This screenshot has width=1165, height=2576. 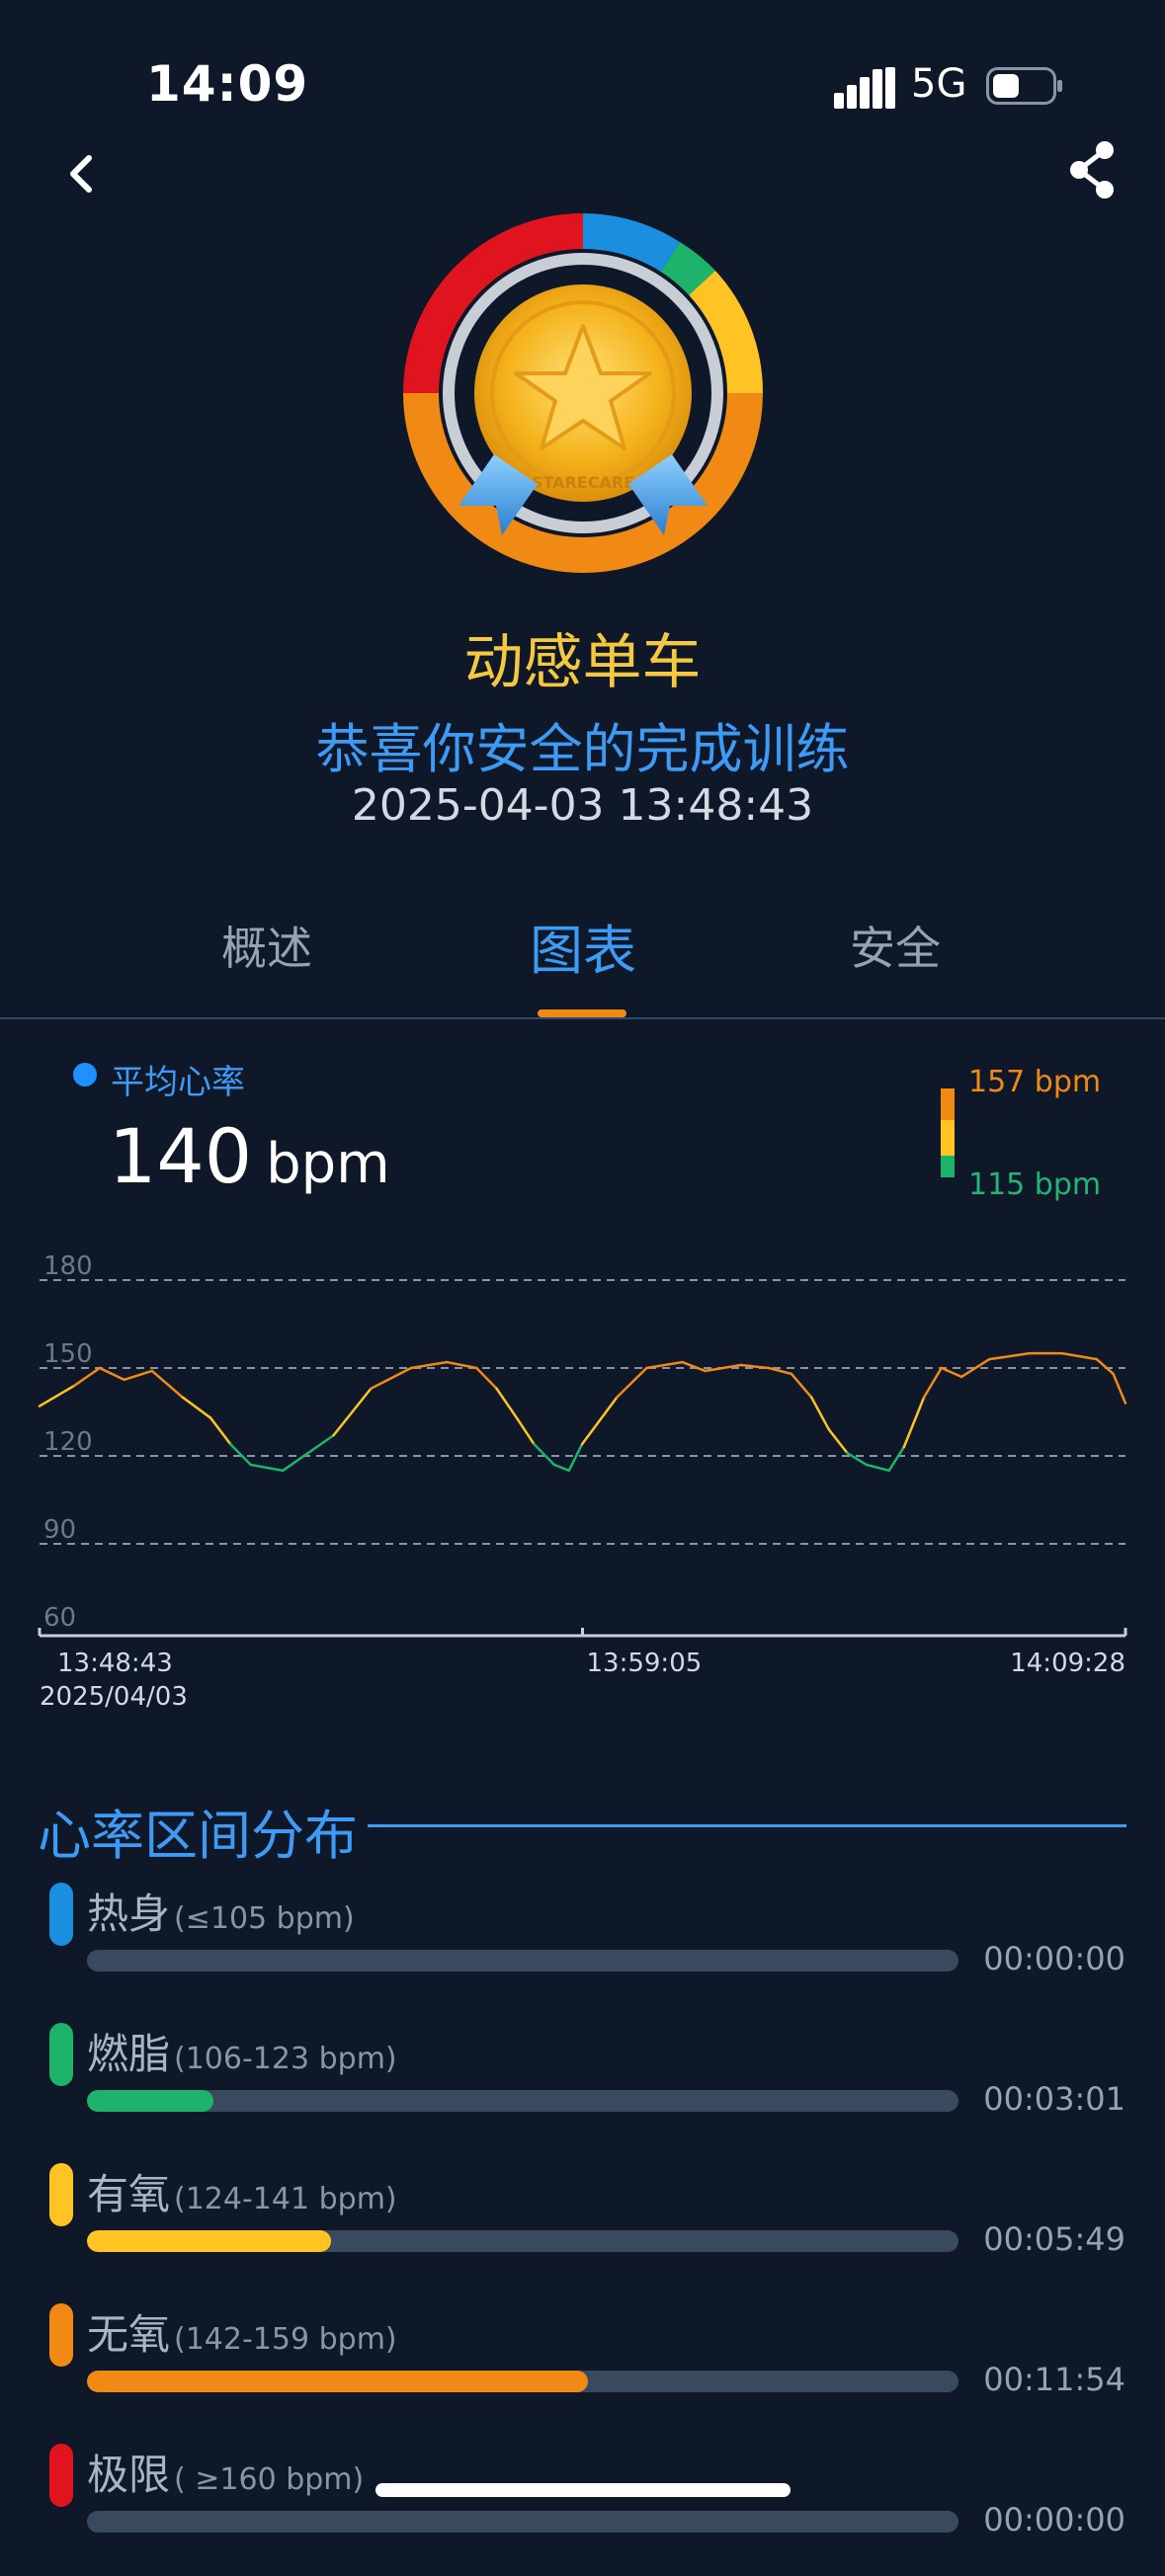 I want to click on home-indicator, so click(x=583, y=2490).